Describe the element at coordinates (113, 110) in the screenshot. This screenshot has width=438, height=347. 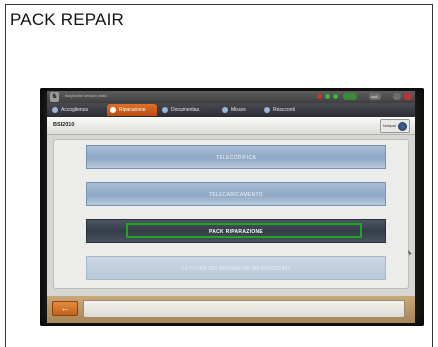
I see `wrench-icon` at that location.